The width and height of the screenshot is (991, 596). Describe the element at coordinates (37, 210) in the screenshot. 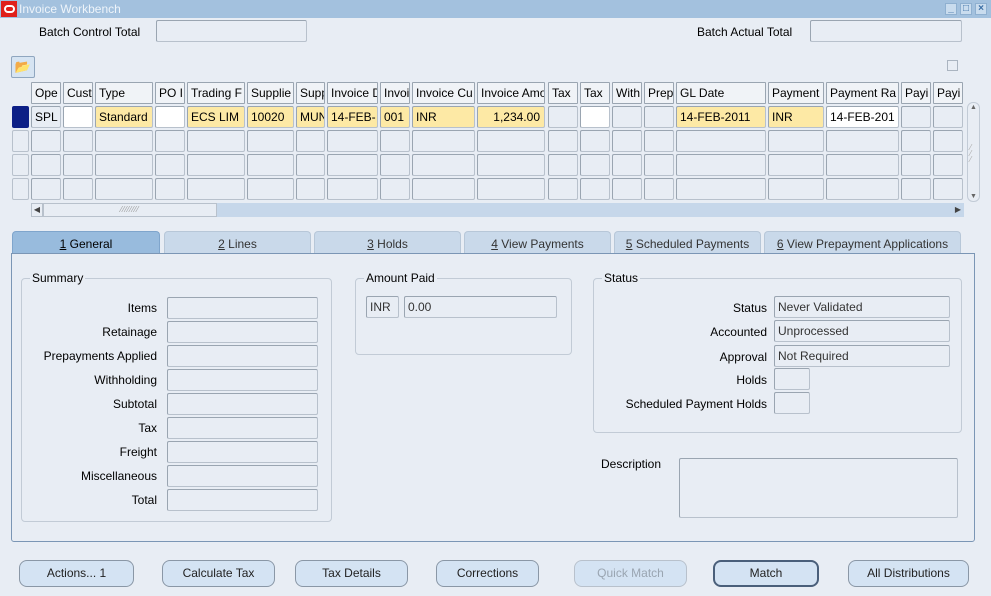

I see `scroll-left-icon: ◀` at that location.